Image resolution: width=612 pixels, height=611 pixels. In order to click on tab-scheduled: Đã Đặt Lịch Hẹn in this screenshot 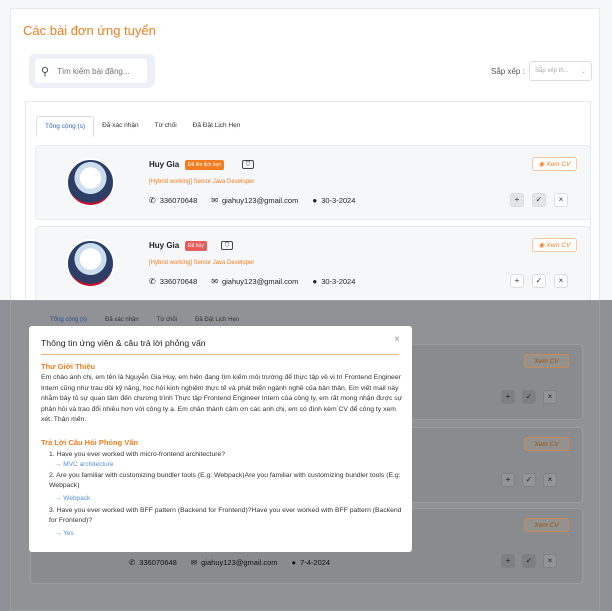, I will do `click(217, 126)`.